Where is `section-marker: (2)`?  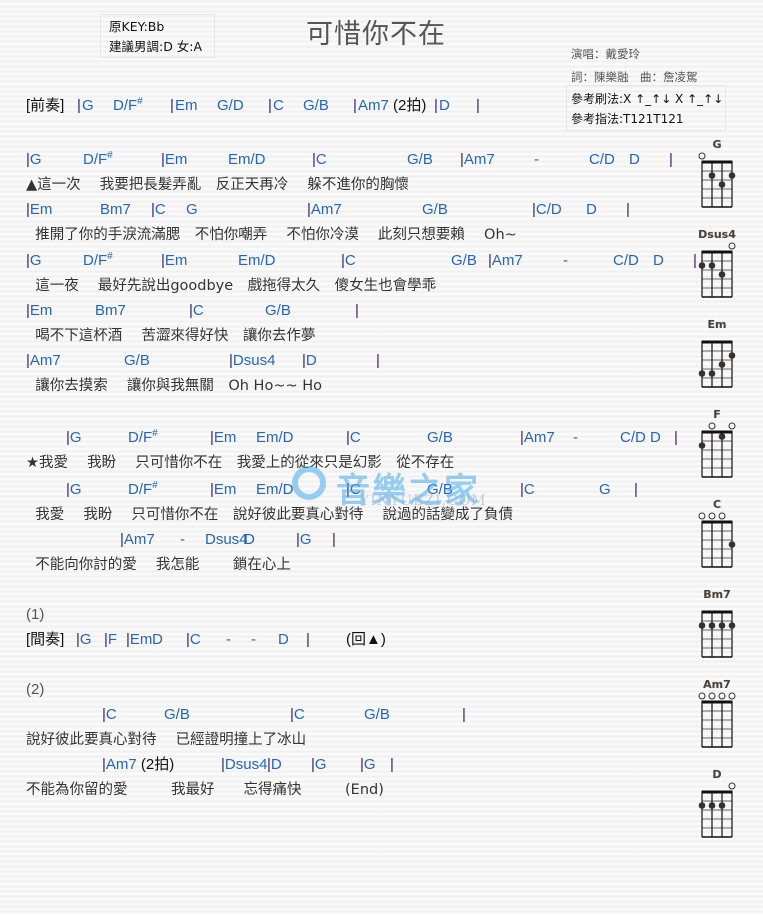
section-marker: (2) is located at coordinates (35, 689).